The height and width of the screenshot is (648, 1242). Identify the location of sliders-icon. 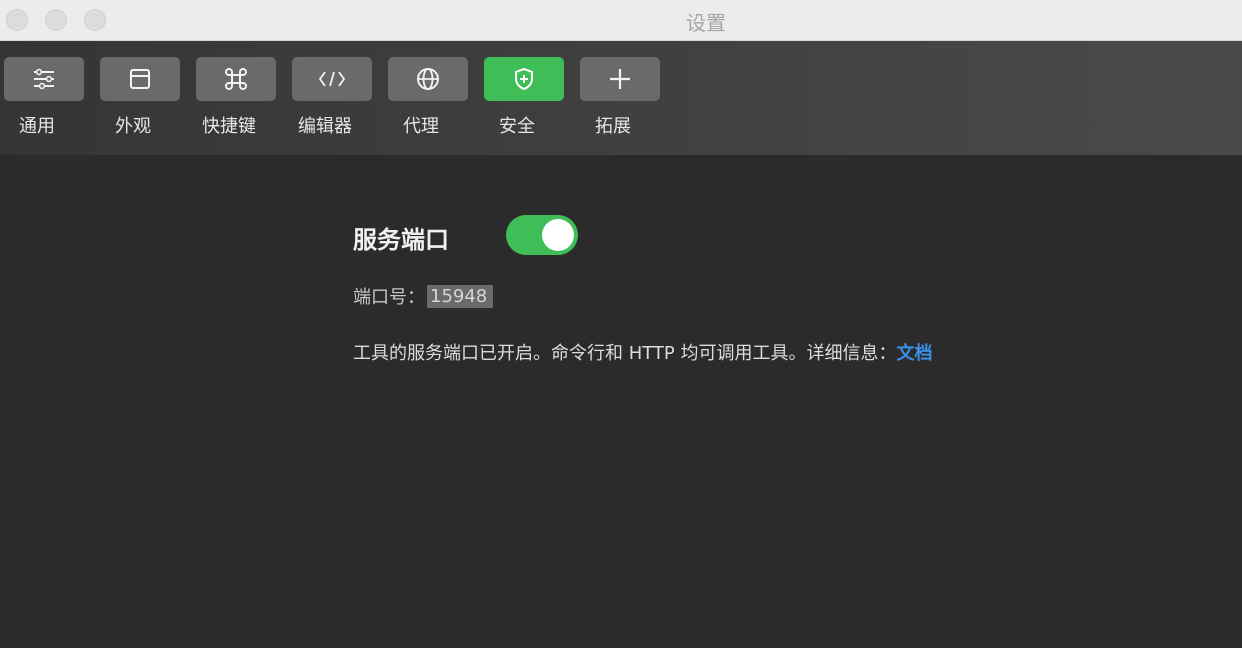
(44, 79).